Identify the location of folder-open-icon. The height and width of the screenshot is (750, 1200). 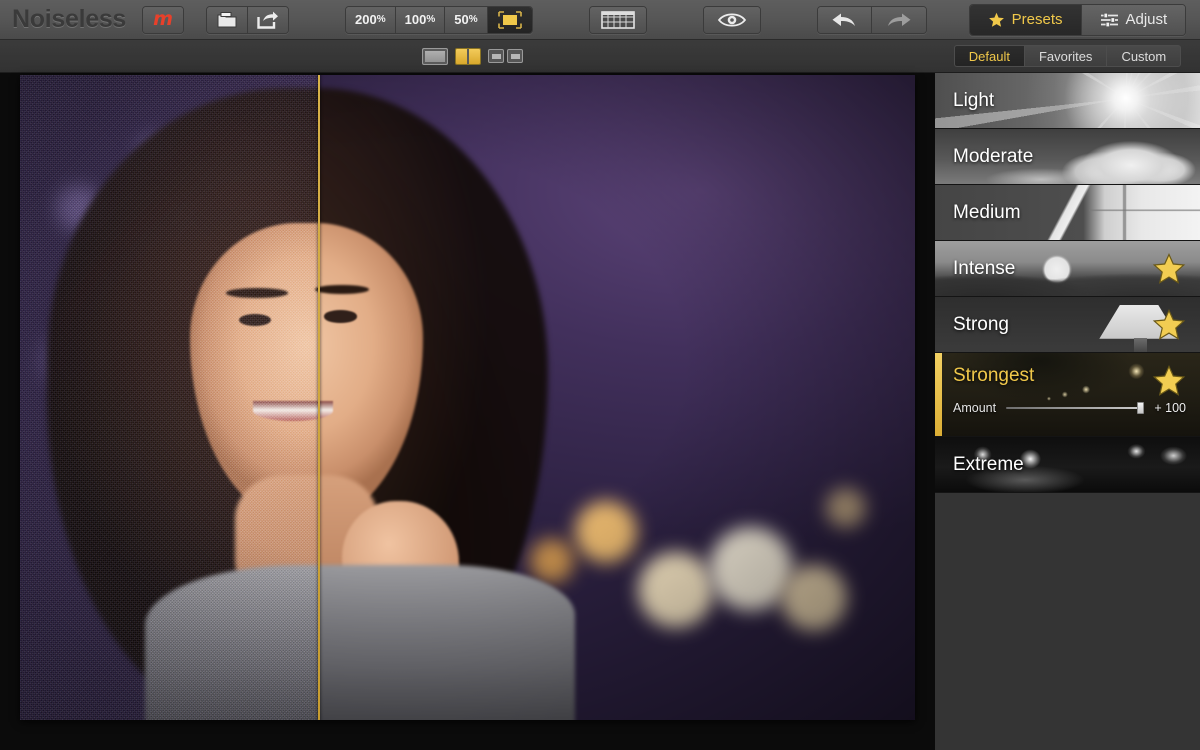
(227, 20).